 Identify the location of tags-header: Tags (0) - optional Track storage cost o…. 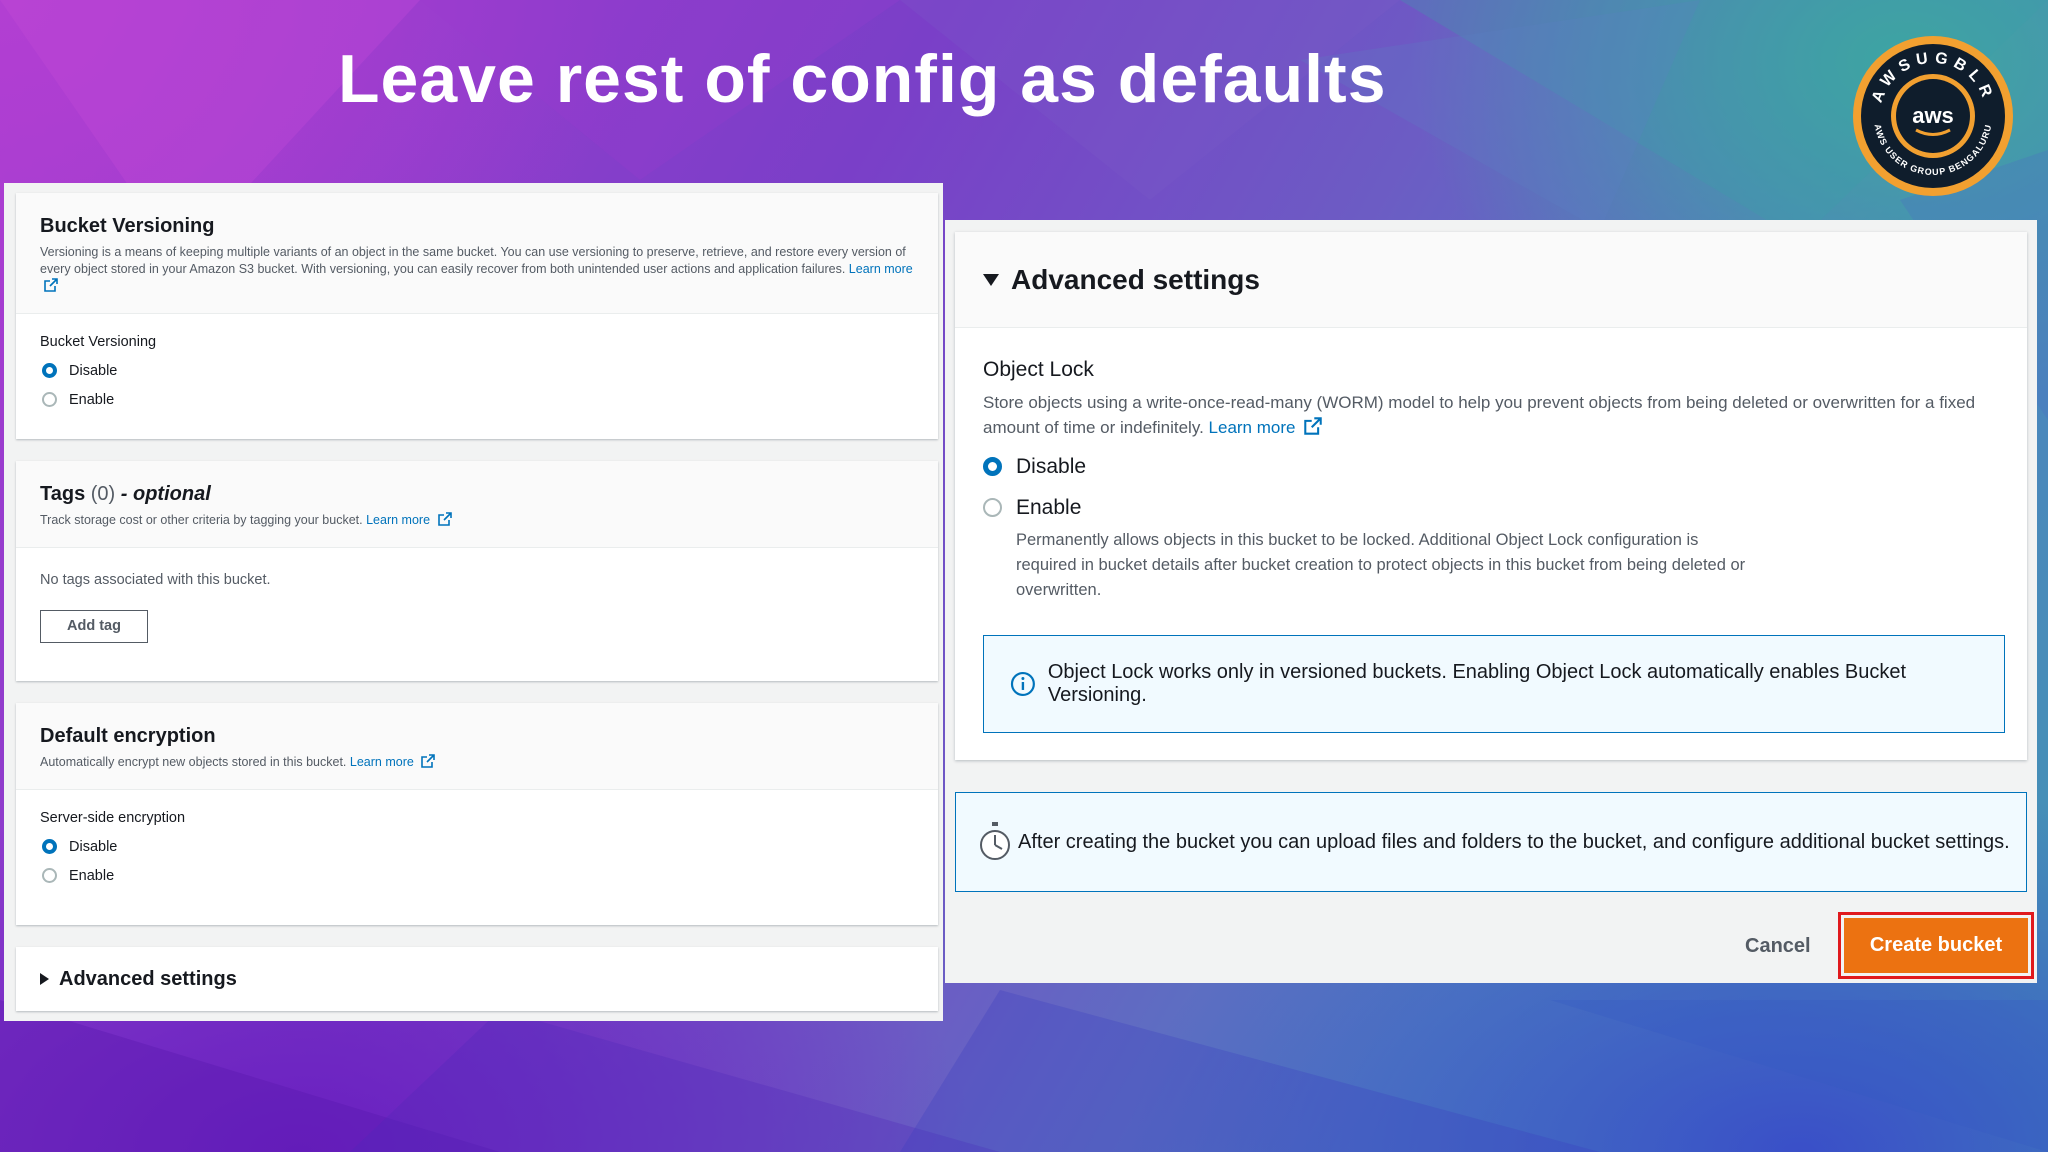
(477, 504).